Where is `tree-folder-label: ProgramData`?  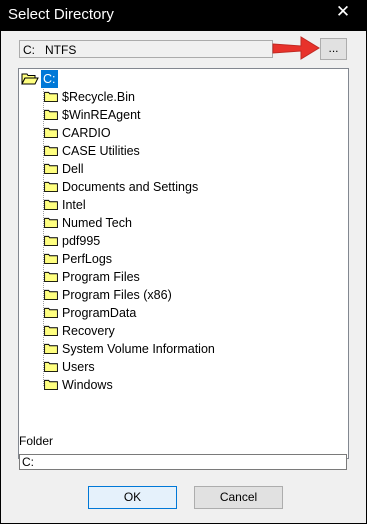
tree-folder-label: ProgramData is located at coordinates (99, 313).